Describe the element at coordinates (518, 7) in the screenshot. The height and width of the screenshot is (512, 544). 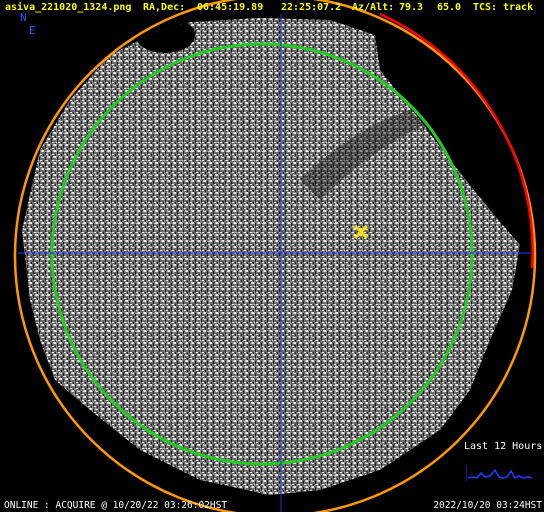
I see `tcs-status: track` at that location.